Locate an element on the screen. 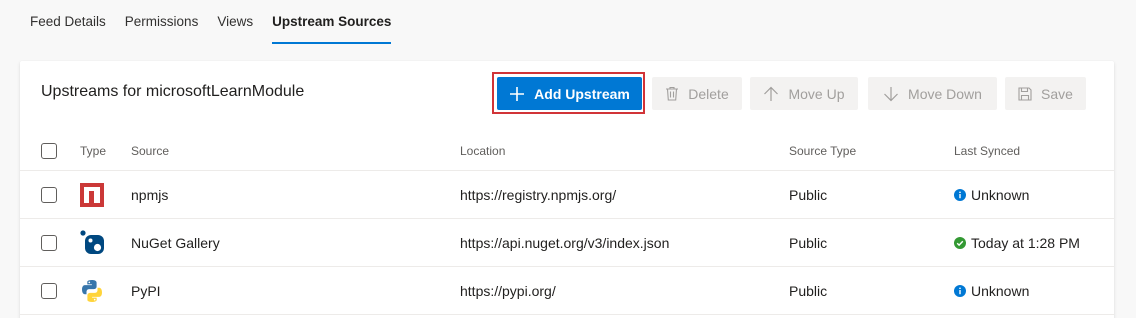  save-button: Save is located at coordinates (1045, 93).